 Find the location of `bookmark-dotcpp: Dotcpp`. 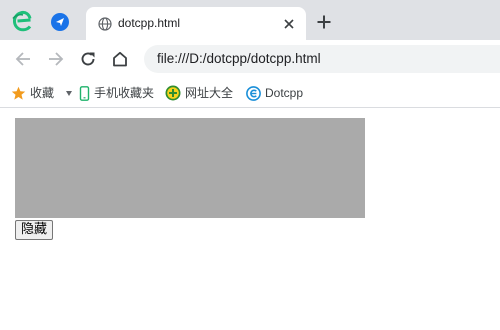

bookmark-dotcpp: Dotcpp is located at coordinates (274, 93).